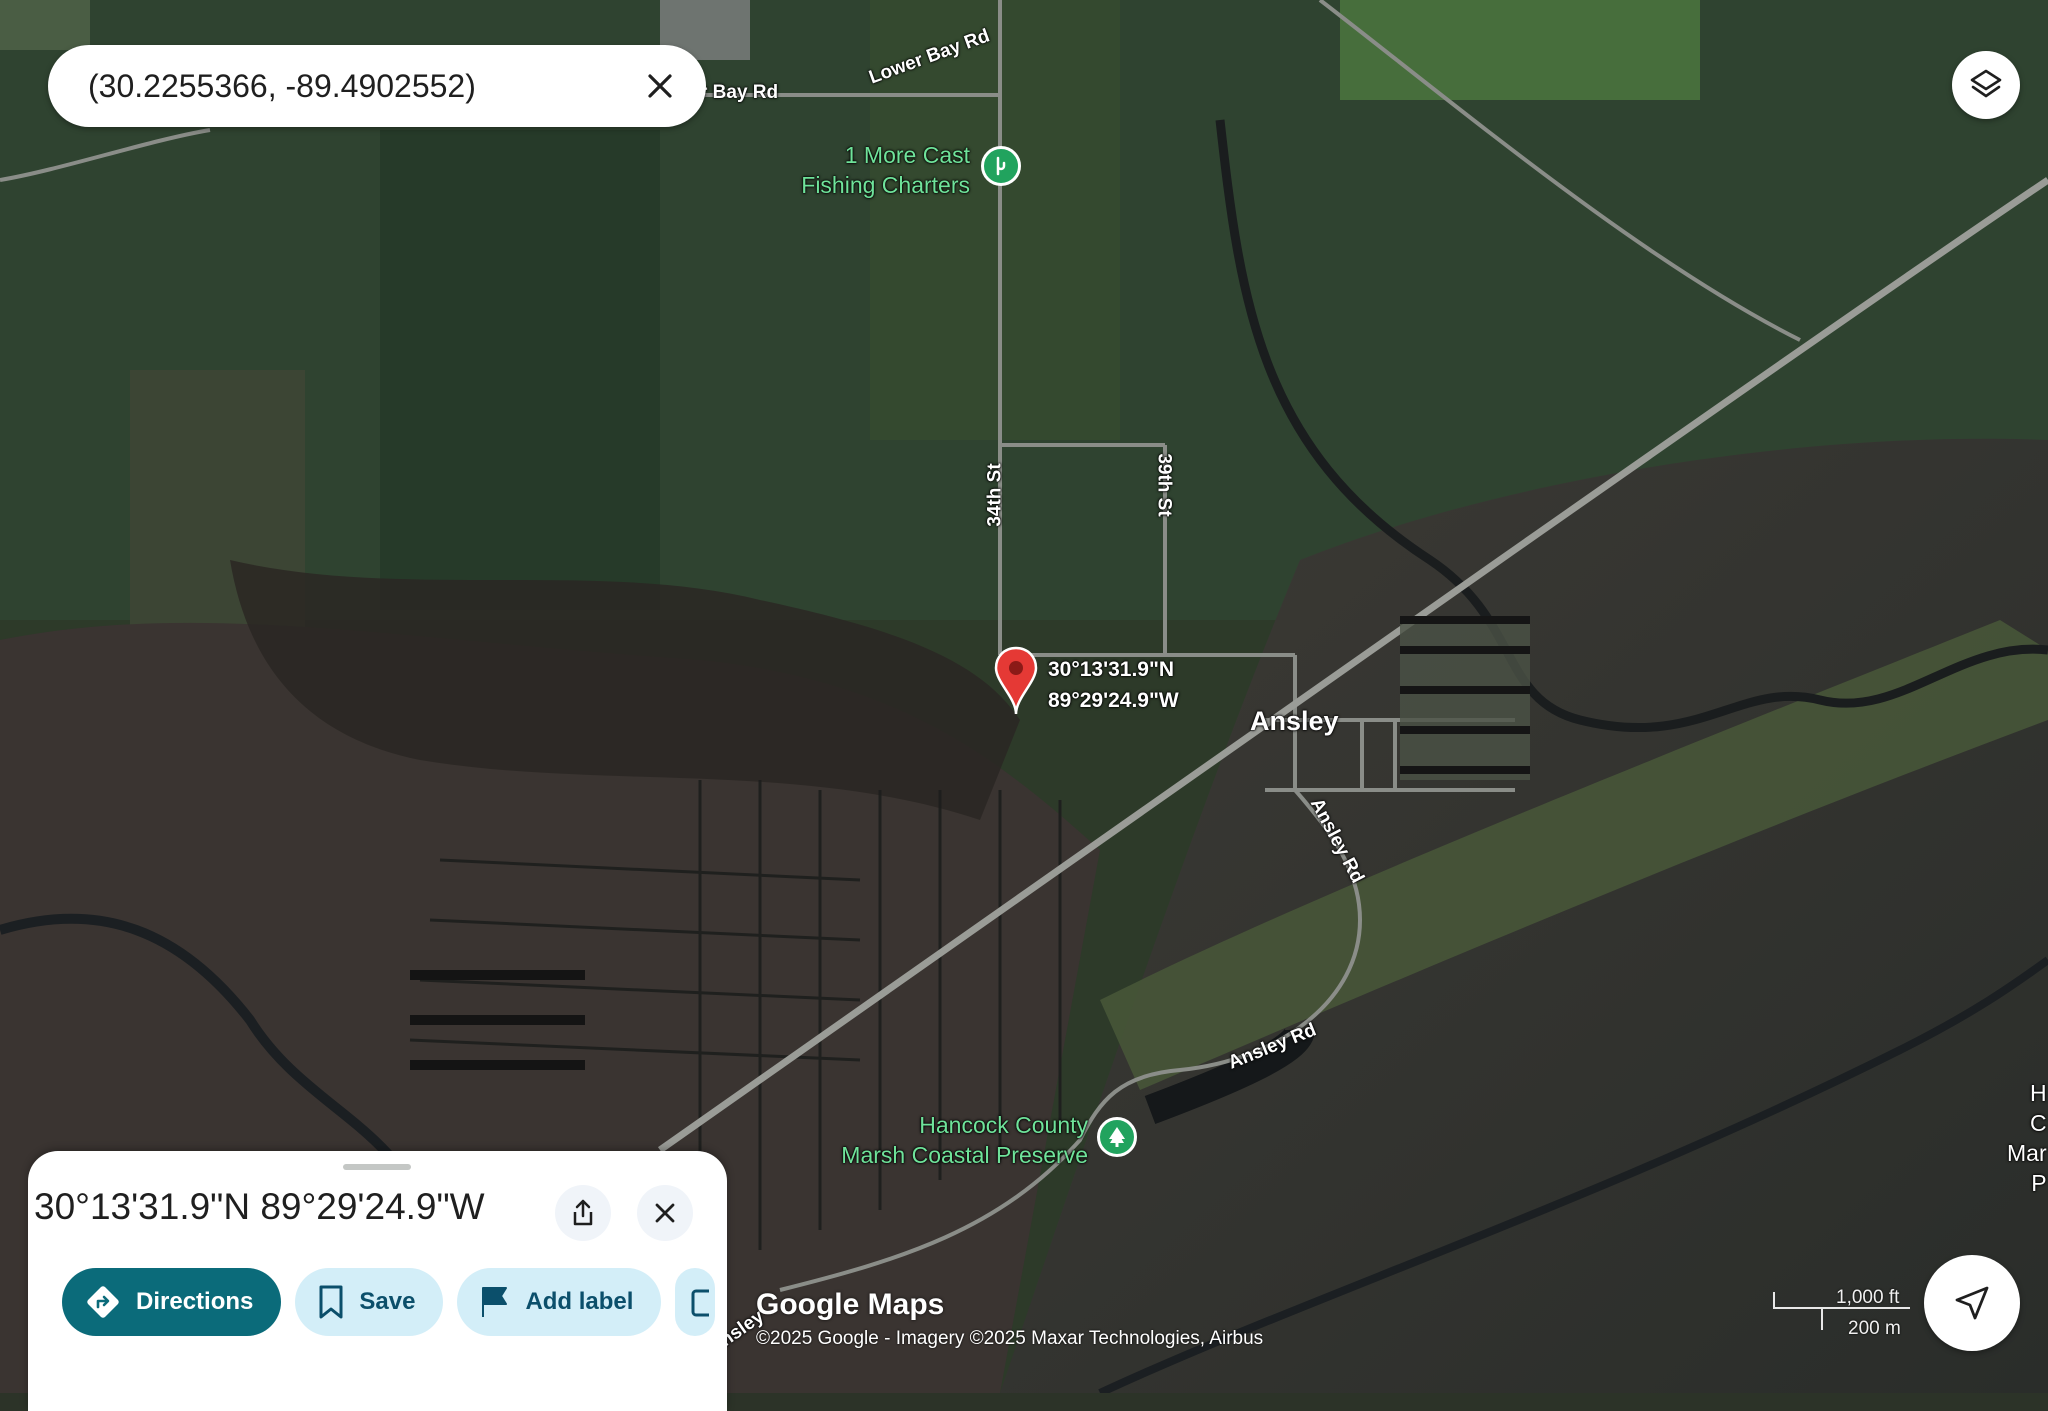 Image resolution: width=2048 pixels, height=1411 pixels. I want to click on poi-name-line: Fishing Charters, so click(885, 185).